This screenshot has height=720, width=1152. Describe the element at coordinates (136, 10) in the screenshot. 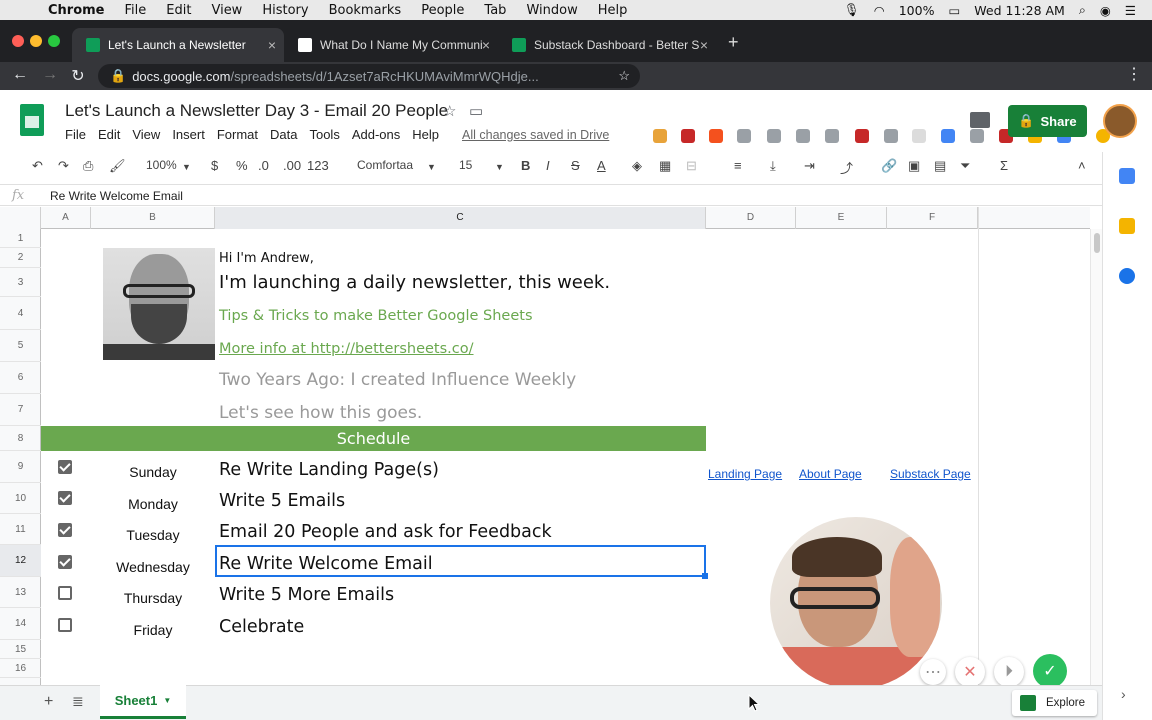

I see `menubar-file: File` at that location.